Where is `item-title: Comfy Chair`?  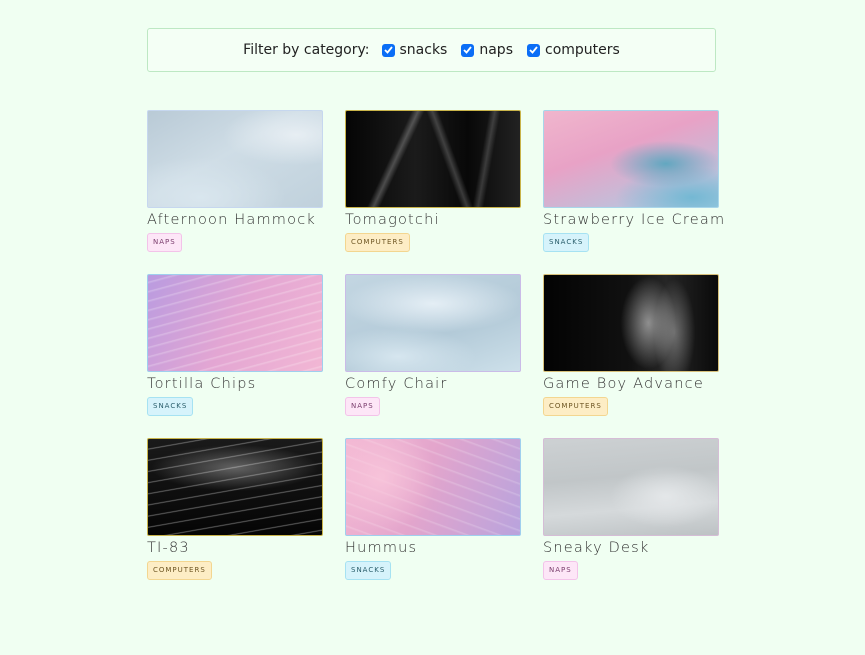 item-title: Comfy Chair is located at coordinates (396, 384).